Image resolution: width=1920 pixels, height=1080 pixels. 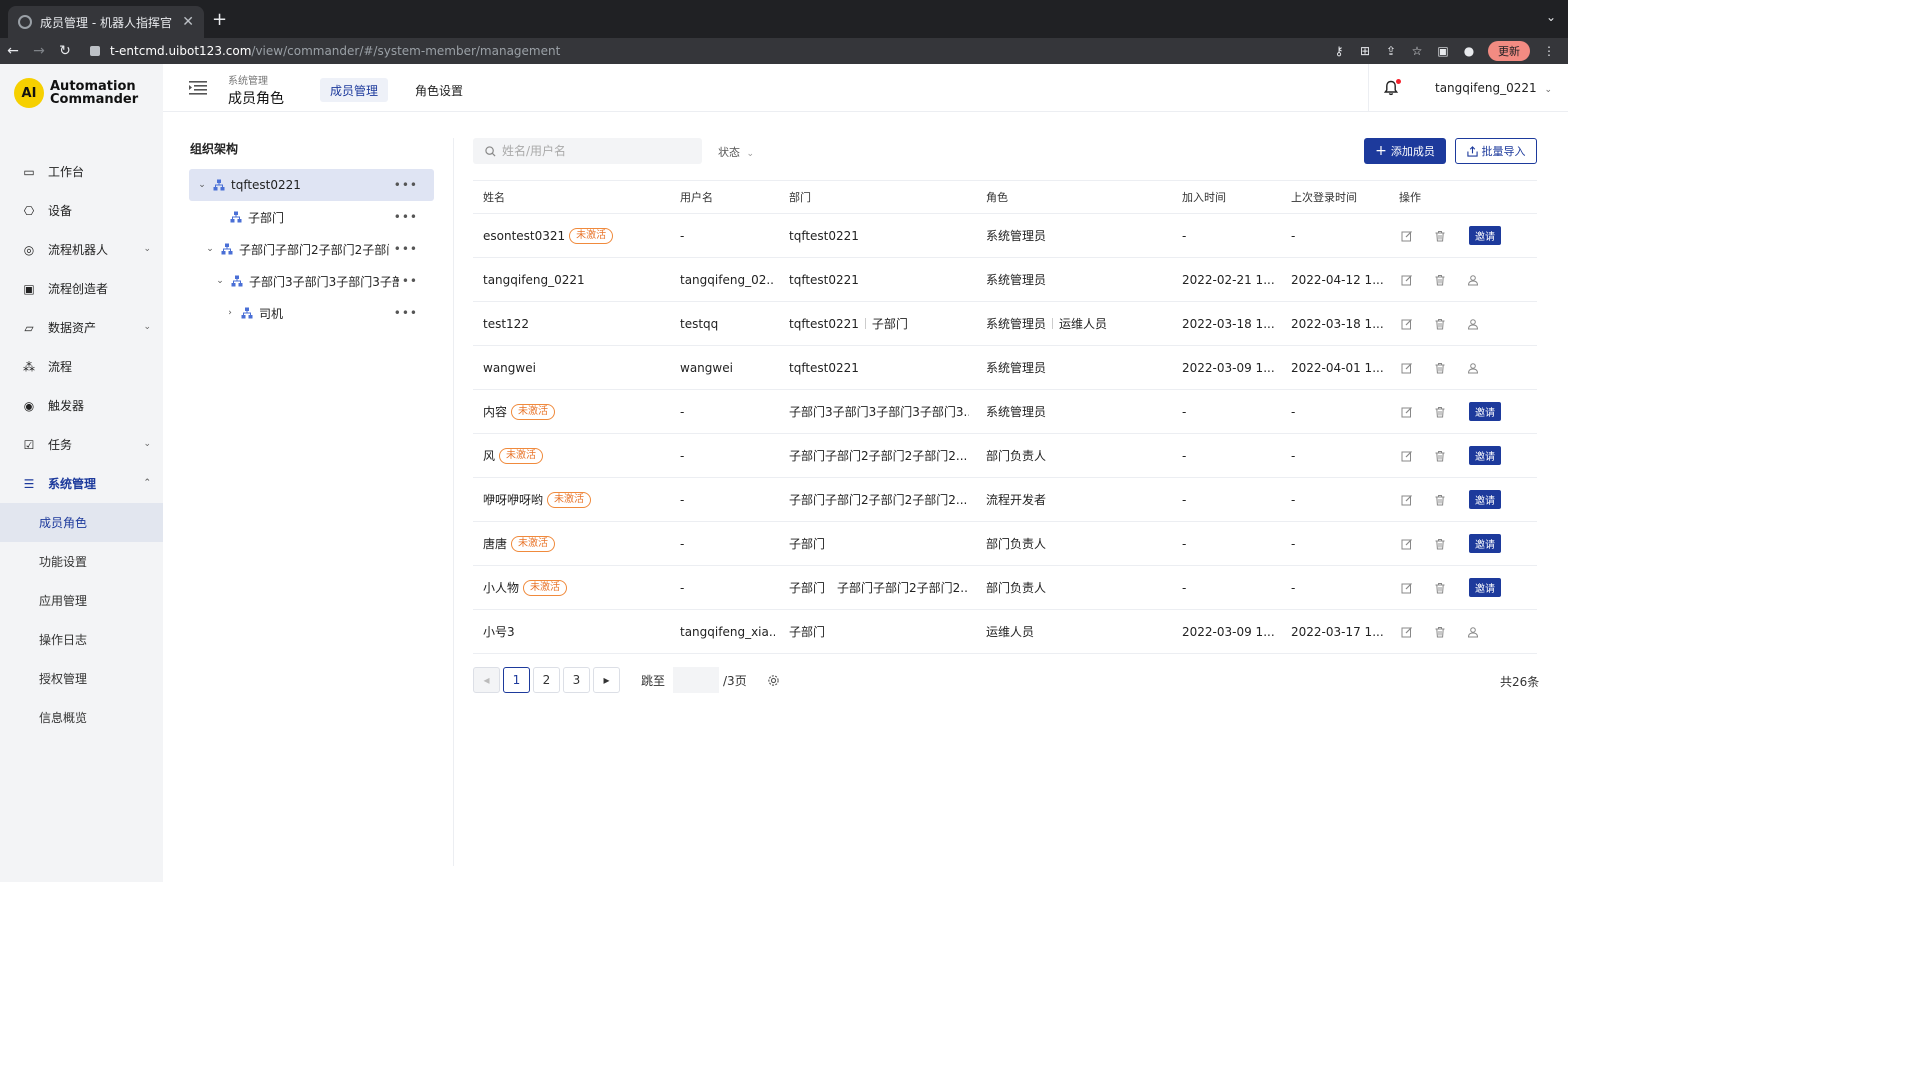 What do you see at coordinates (81, 717) in the screenshot?
I see `sidebar-subitem-5: 信息概览` at bounding box center [81, 717].